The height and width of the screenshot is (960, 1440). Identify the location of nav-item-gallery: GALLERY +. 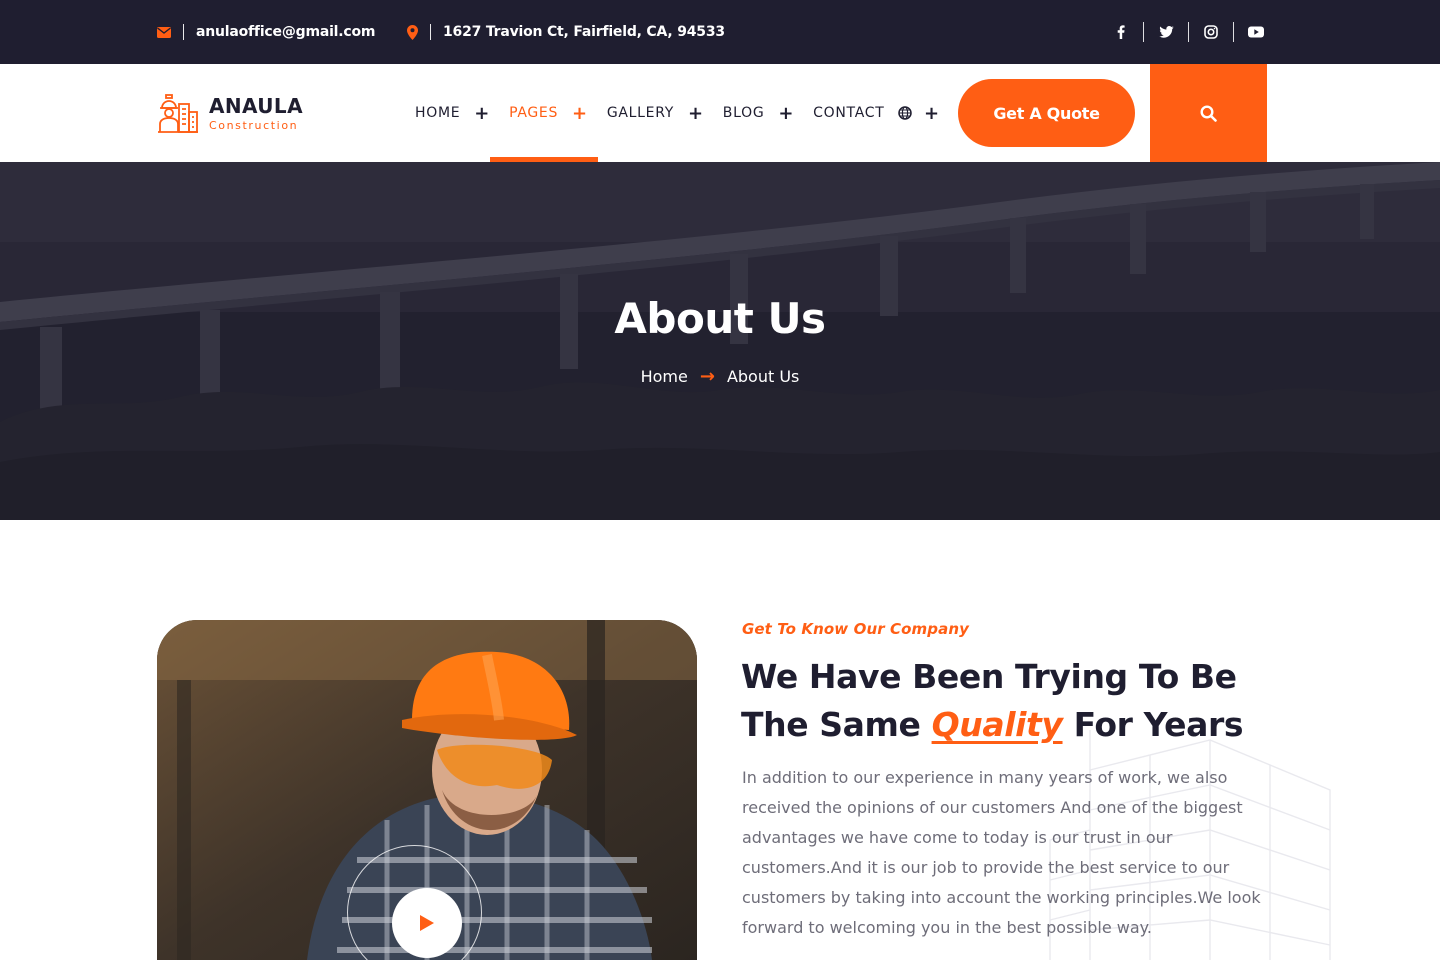
(655, 113).